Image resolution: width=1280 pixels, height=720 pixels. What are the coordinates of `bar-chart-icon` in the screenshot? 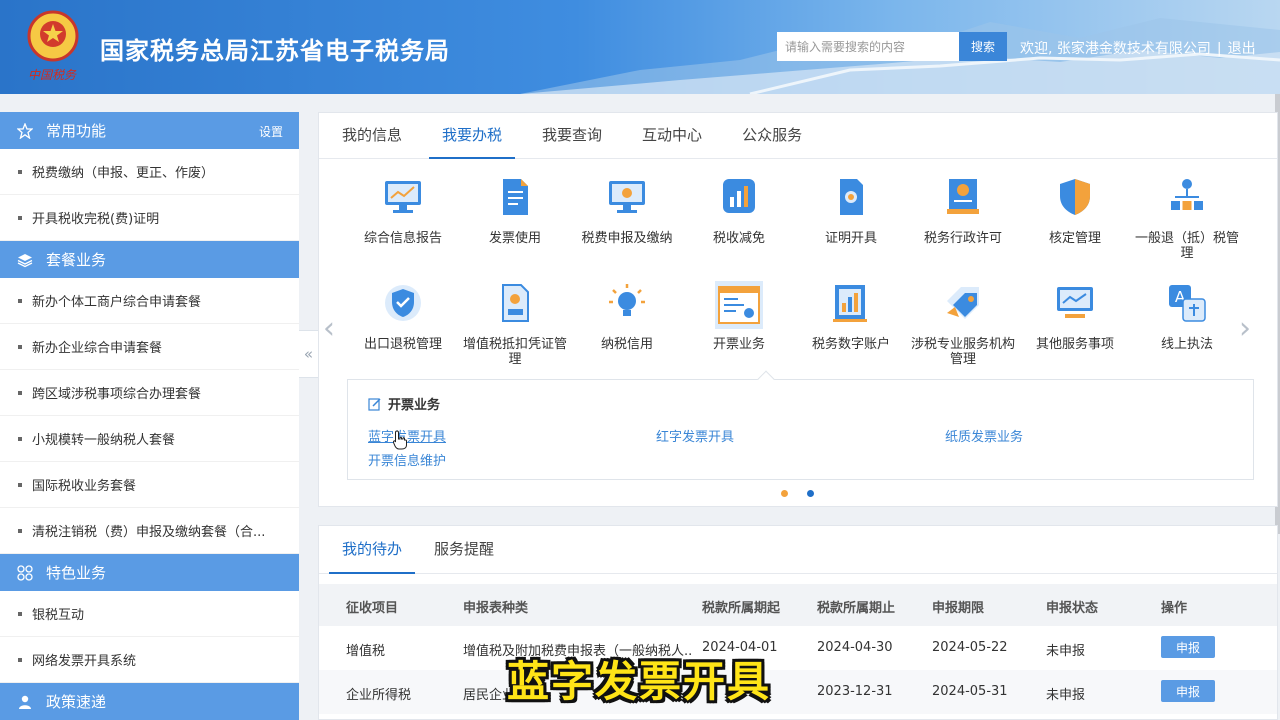 It's located at (739, 196).